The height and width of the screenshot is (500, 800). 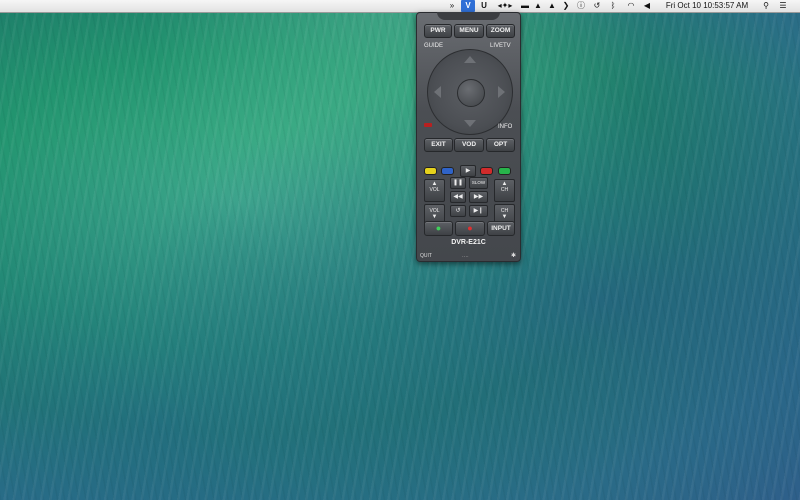 I want to click on volume-icon: ◀, so click(x=647, y=6).